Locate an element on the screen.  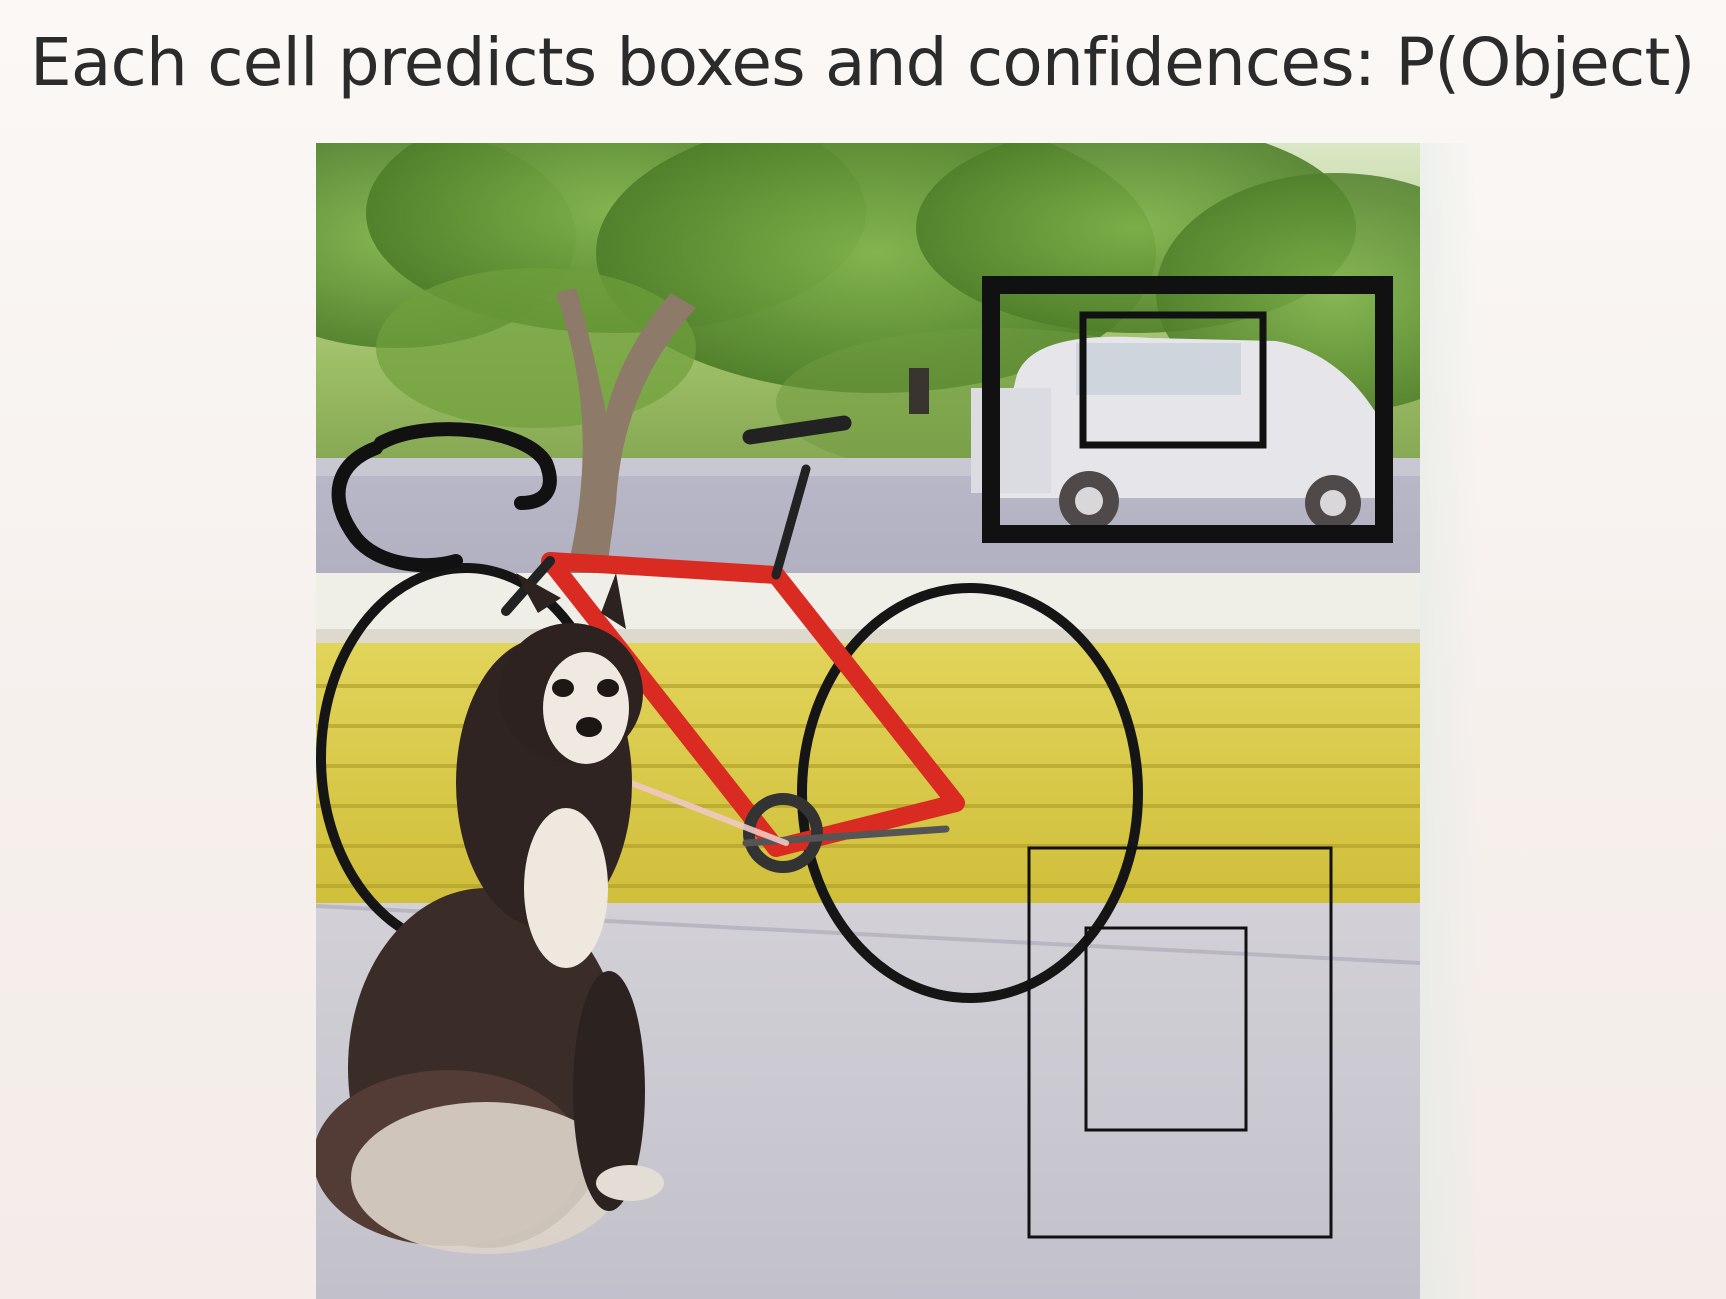
image-edge-glow is located at coordinates (1449, 721).